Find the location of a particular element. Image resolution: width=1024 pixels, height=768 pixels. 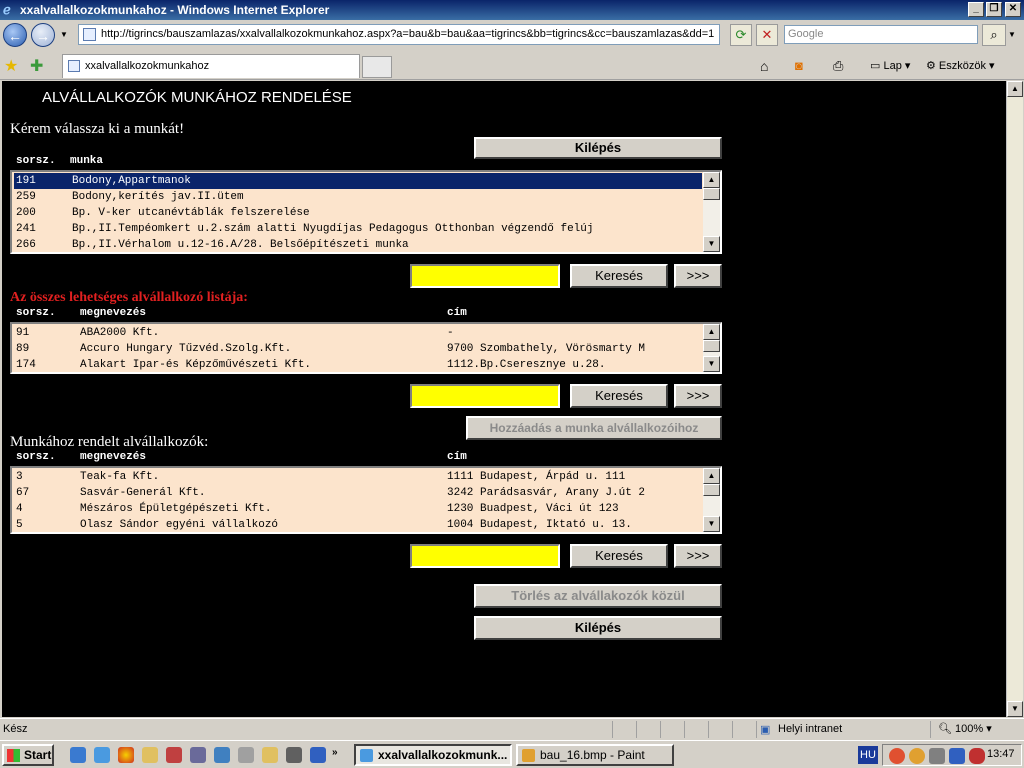

zoom-control: 🔍︎ 100% ▾ is located at coordinates (965, 729).